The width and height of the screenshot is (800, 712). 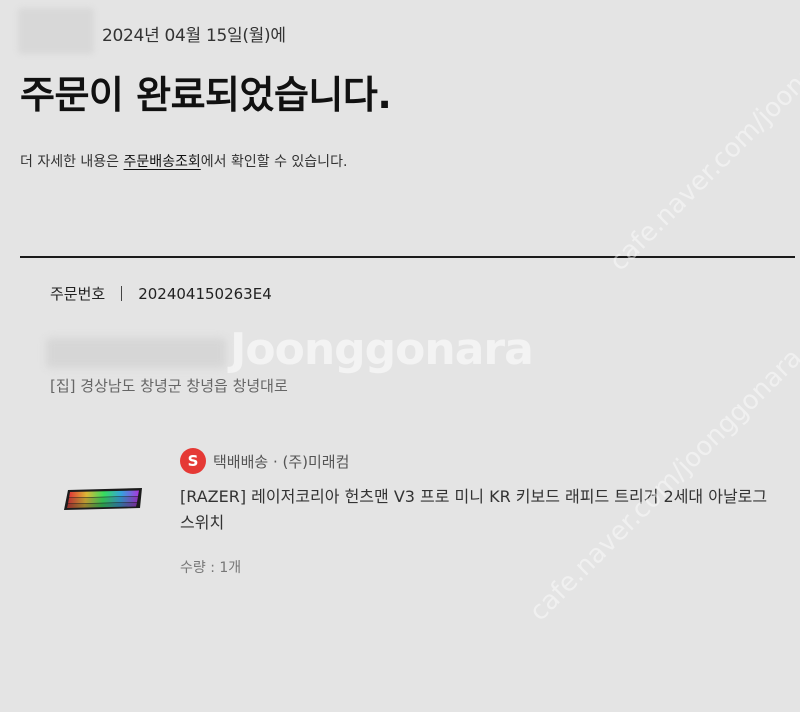 I want to click on detail-info-suffix: 에서 확인할 수 있습니다., so click(x=274, y=162).